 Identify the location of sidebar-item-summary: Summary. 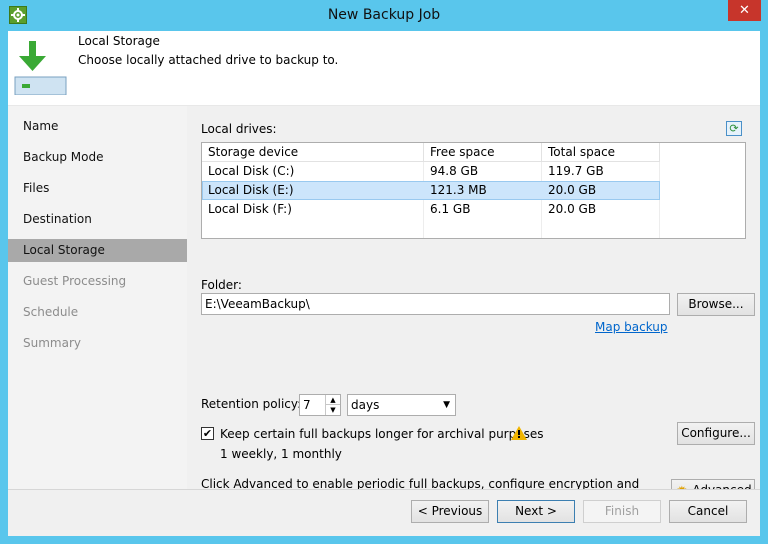
(52, 343).